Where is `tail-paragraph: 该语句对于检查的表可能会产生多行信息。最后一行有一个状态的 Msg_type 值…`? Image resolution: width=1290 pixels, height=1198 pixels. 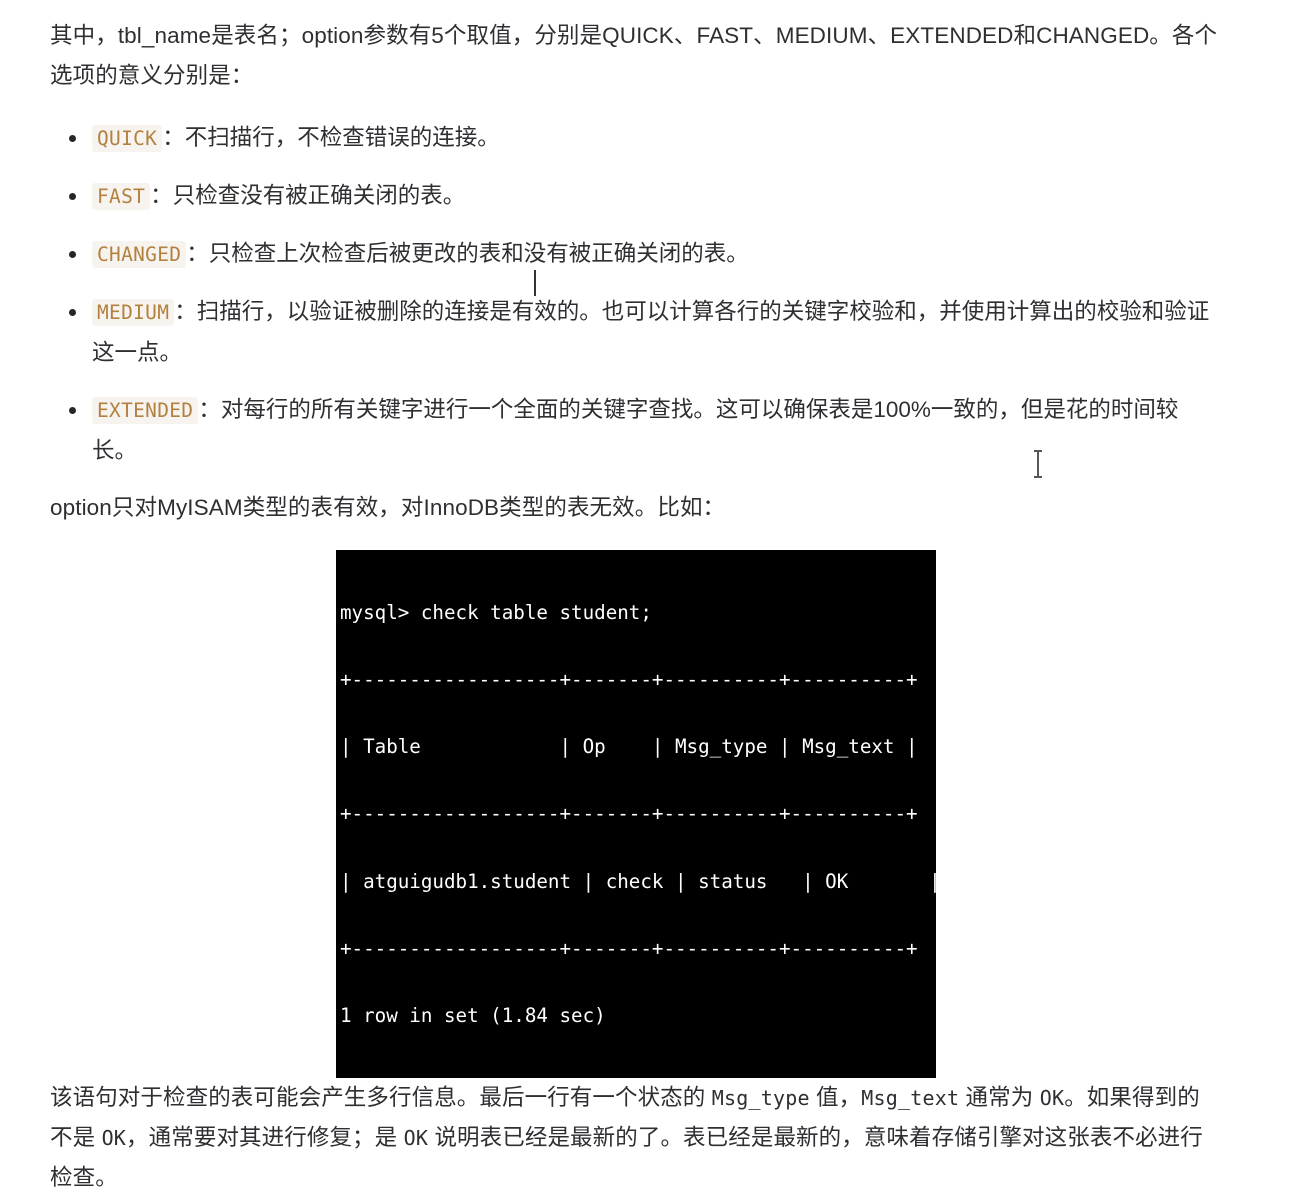
tail-paragraph: 该语句对于检查的表可能会产生多行信息。最后一行有一个状态的 Msg_type 值… is located at coordinates (635, 1138).